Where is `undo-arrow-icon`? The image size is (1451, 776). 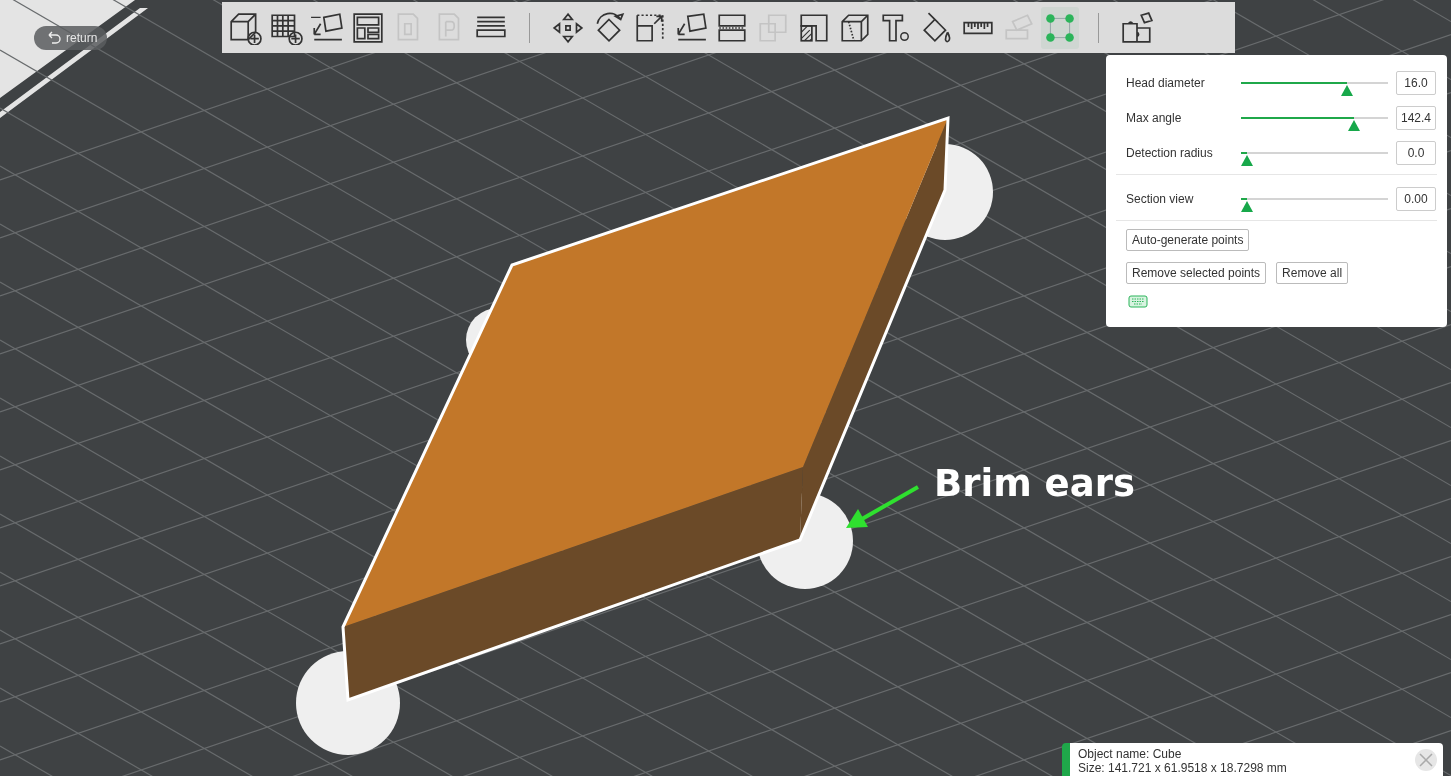
undo-arrow-icon is located at coordinates (54, 38).